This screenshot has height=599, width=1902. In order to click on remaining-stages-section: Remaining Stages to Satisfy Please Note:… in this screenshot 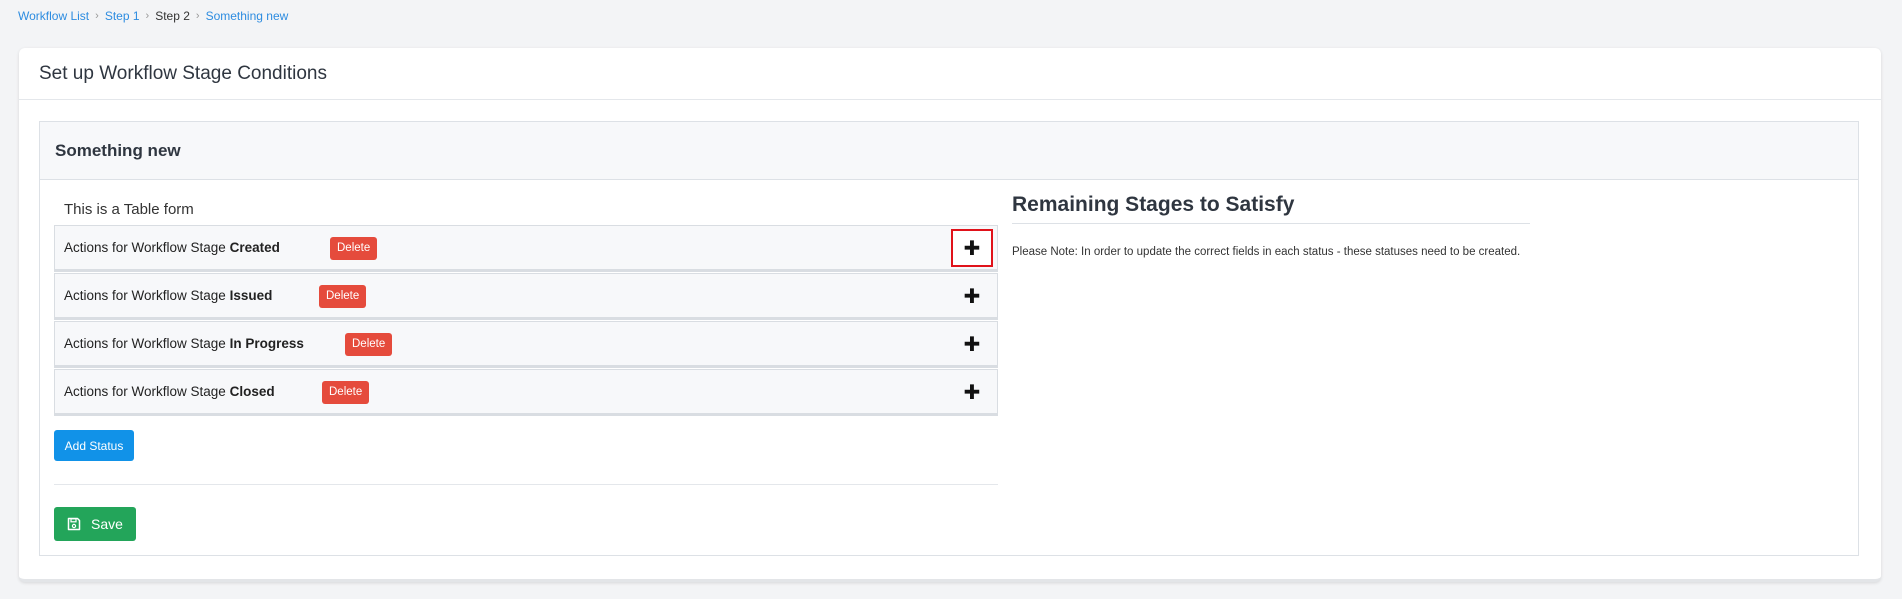, I will do `click(1271, 225)`.